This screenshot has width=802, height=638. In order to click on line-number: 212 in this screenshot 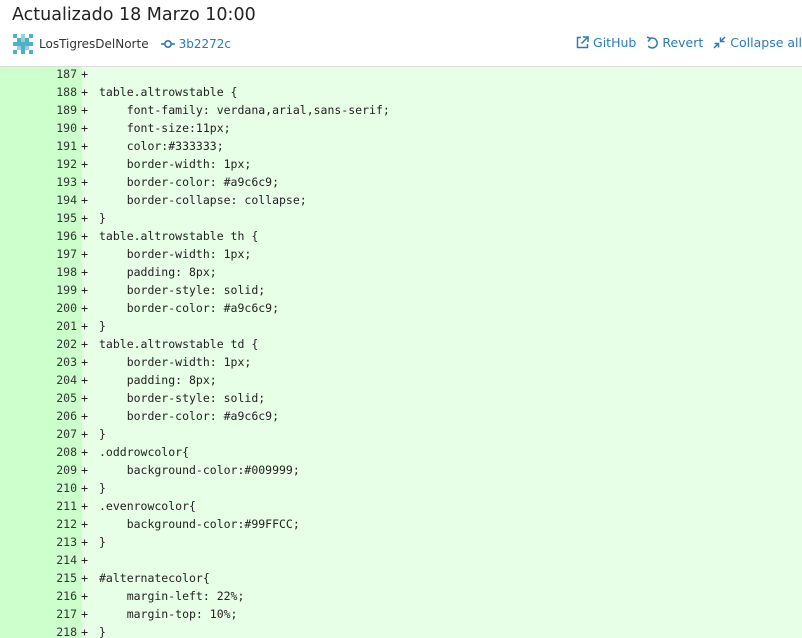, I will do `click(66, 524)`.